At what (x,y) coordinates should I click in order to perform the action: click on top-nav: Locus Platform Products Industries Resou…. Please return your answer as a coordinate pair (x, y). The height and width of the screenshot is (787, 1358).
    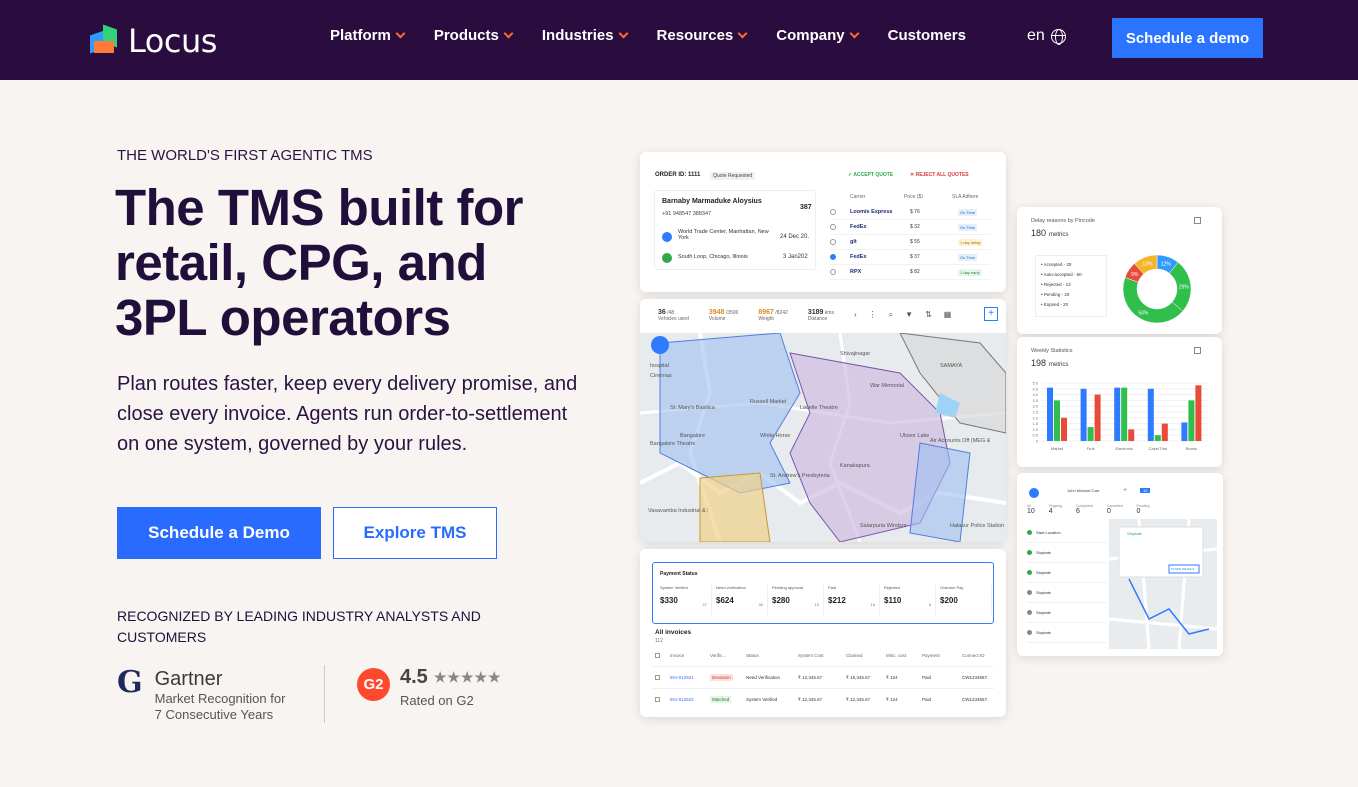
    Looking at the image, I should click on (679, 40).